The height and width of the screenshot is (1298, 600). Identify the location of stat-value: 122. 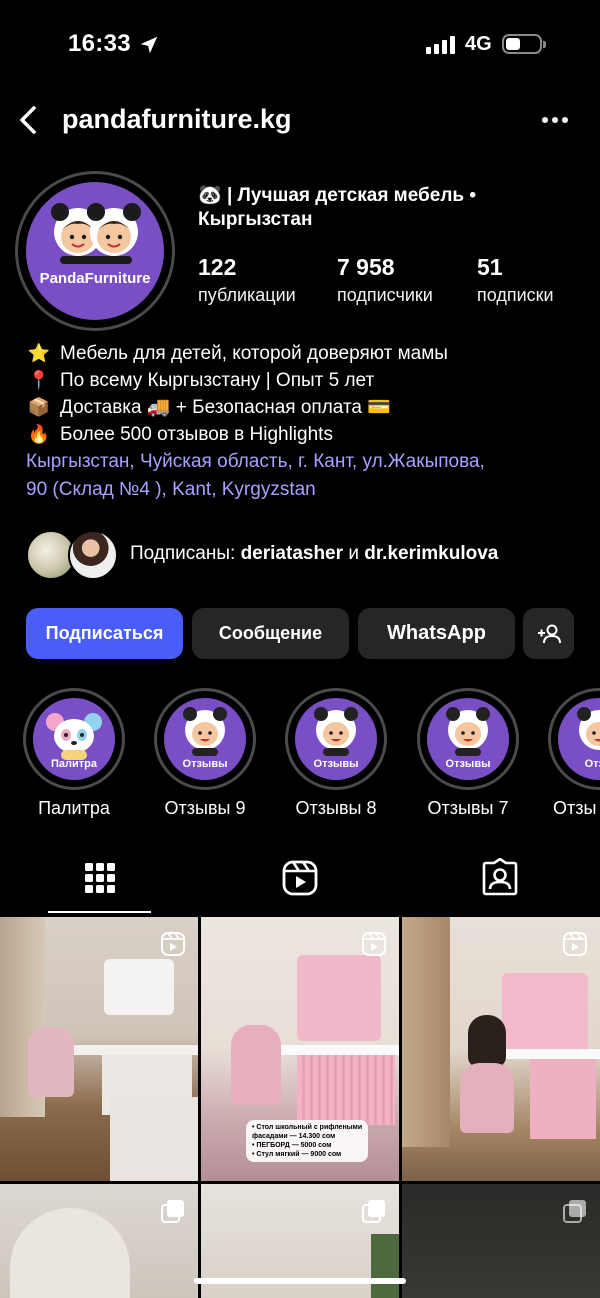
(217, 267).